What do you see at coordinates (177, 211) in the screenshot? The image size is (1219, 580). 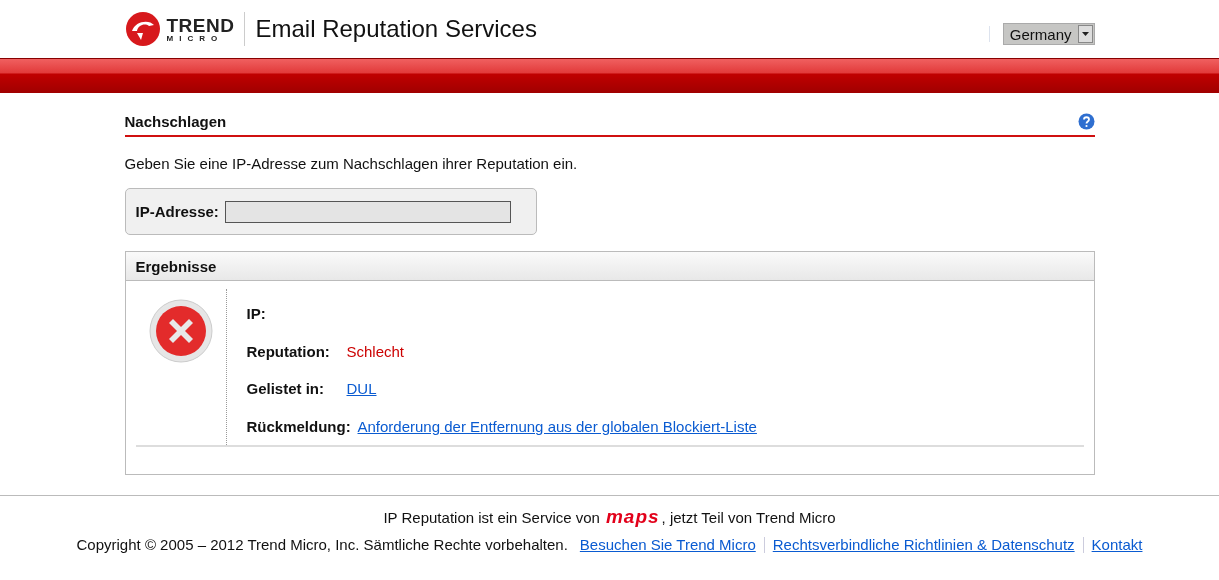 I see `field-label: IP-Adresse:` at bounding box center [177, 211].